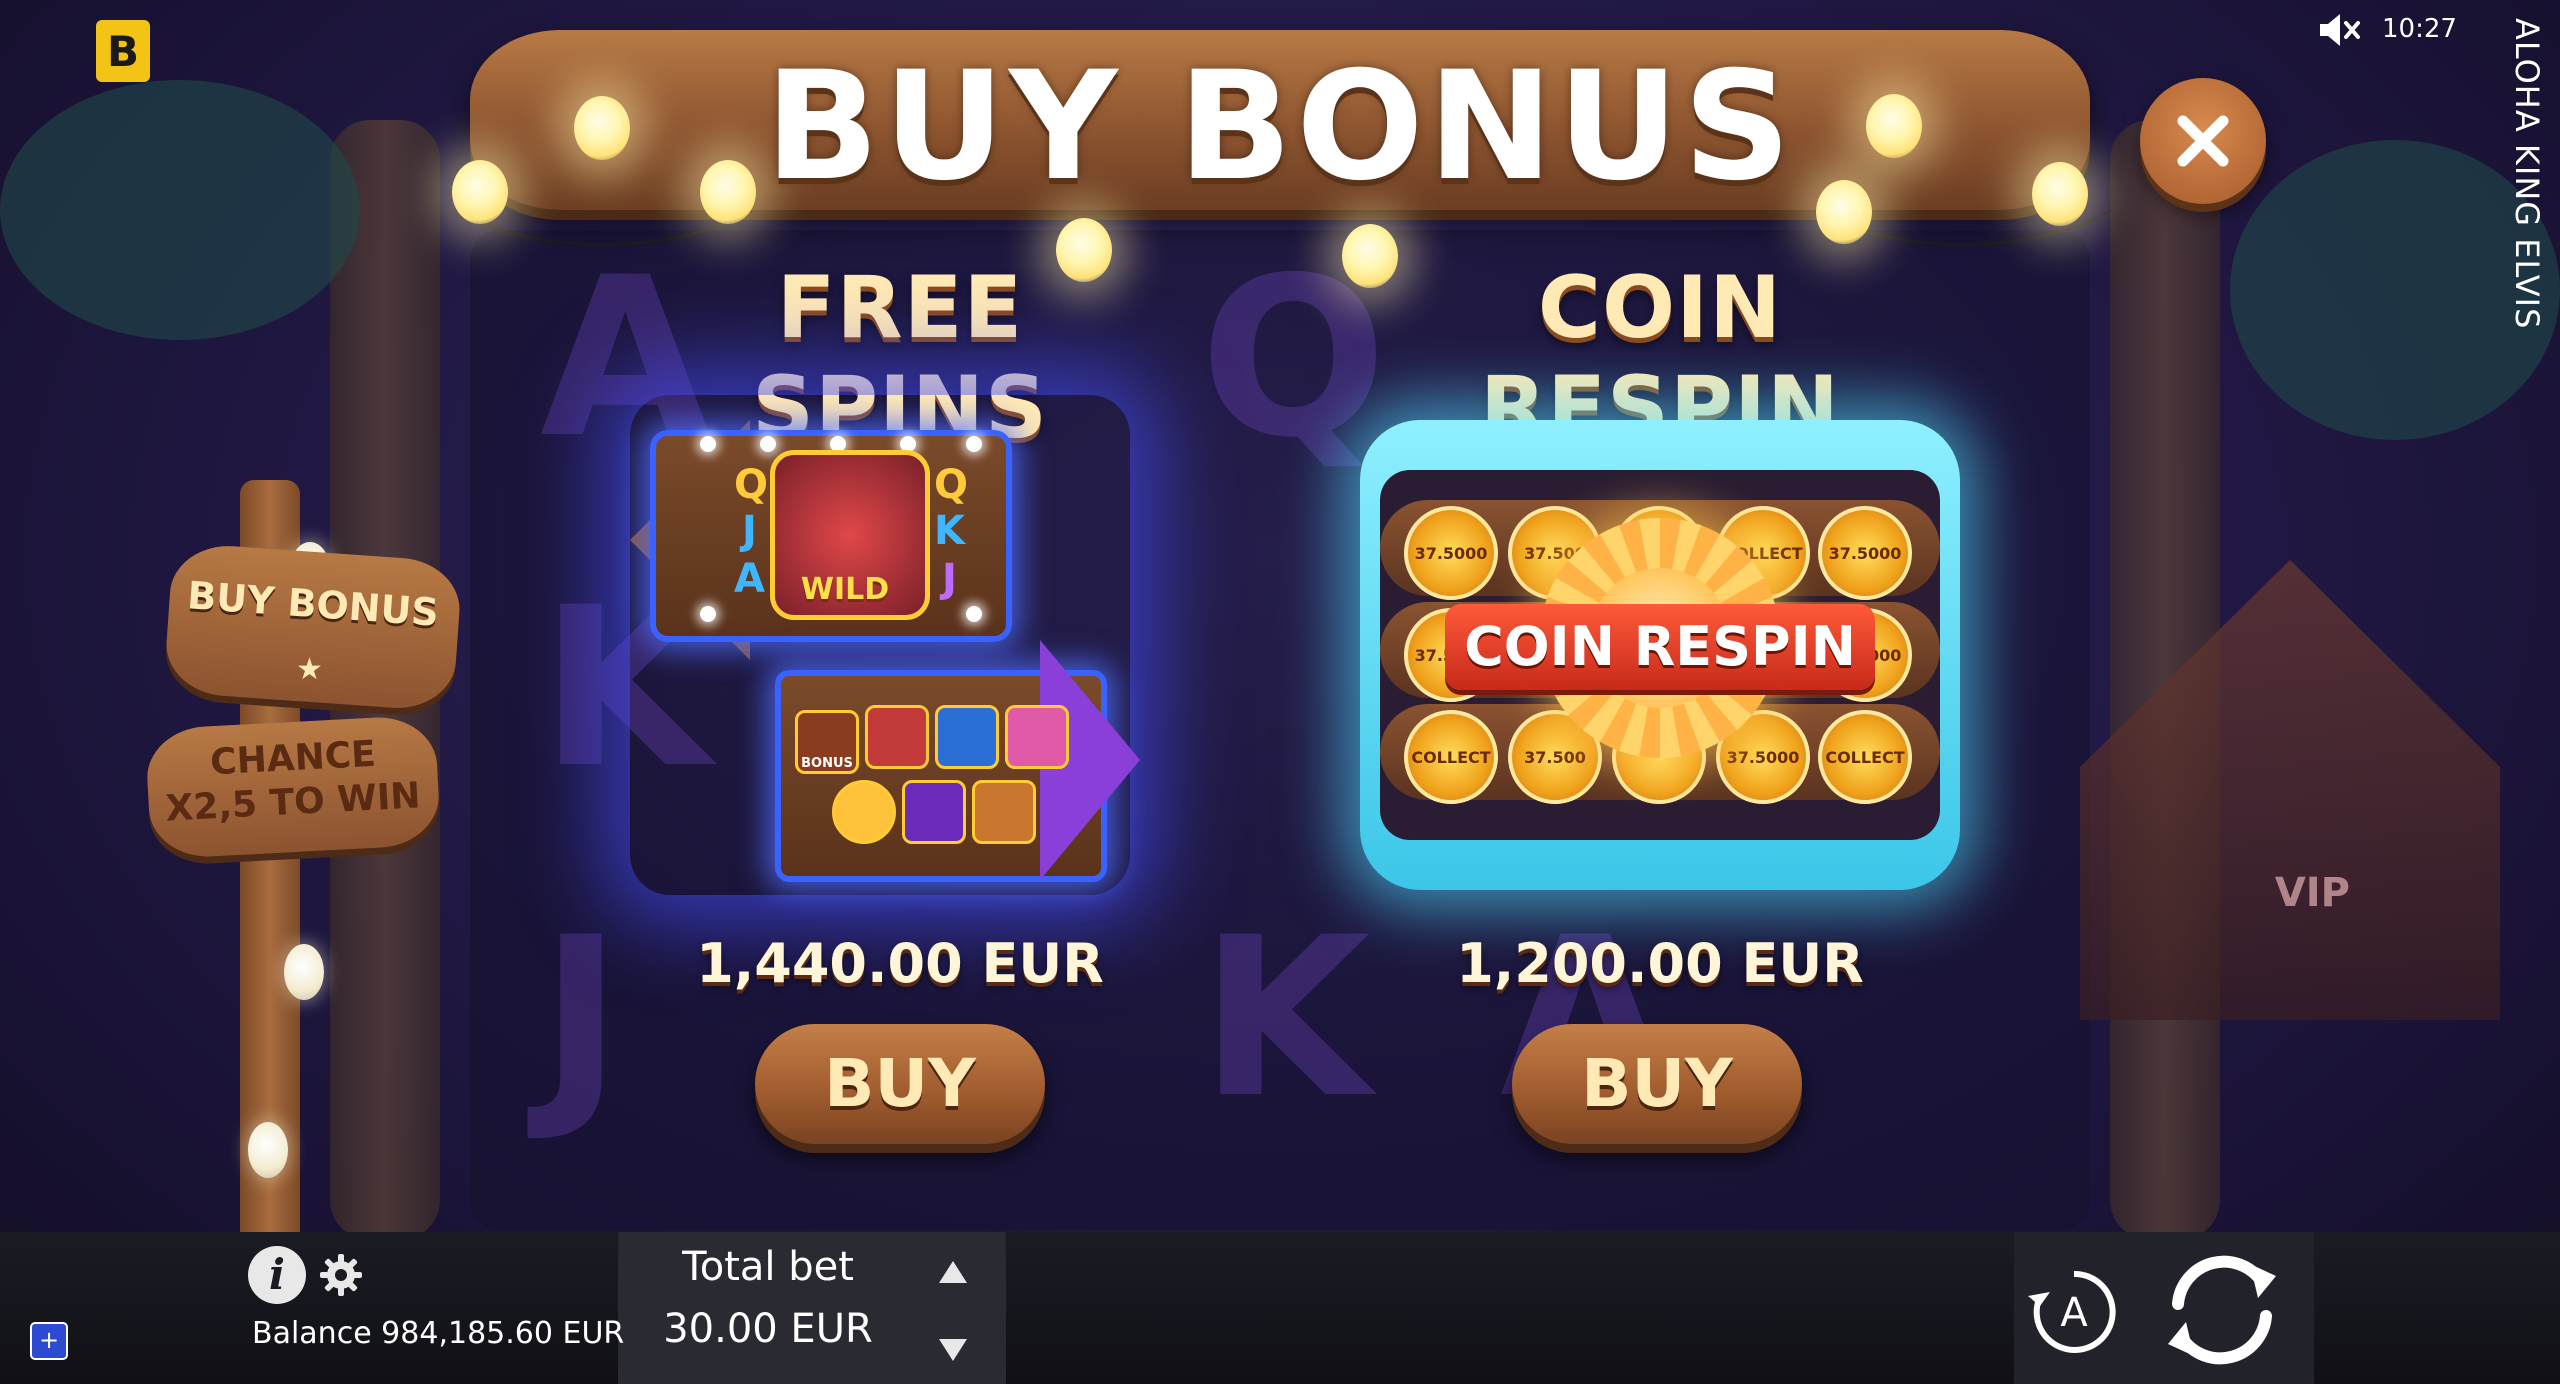 The width and height of the screenshot is (2560, 1384). Describe the element at coordinates (2340, 30) in the screenshot. I see `sound-muted-icon` at that location.